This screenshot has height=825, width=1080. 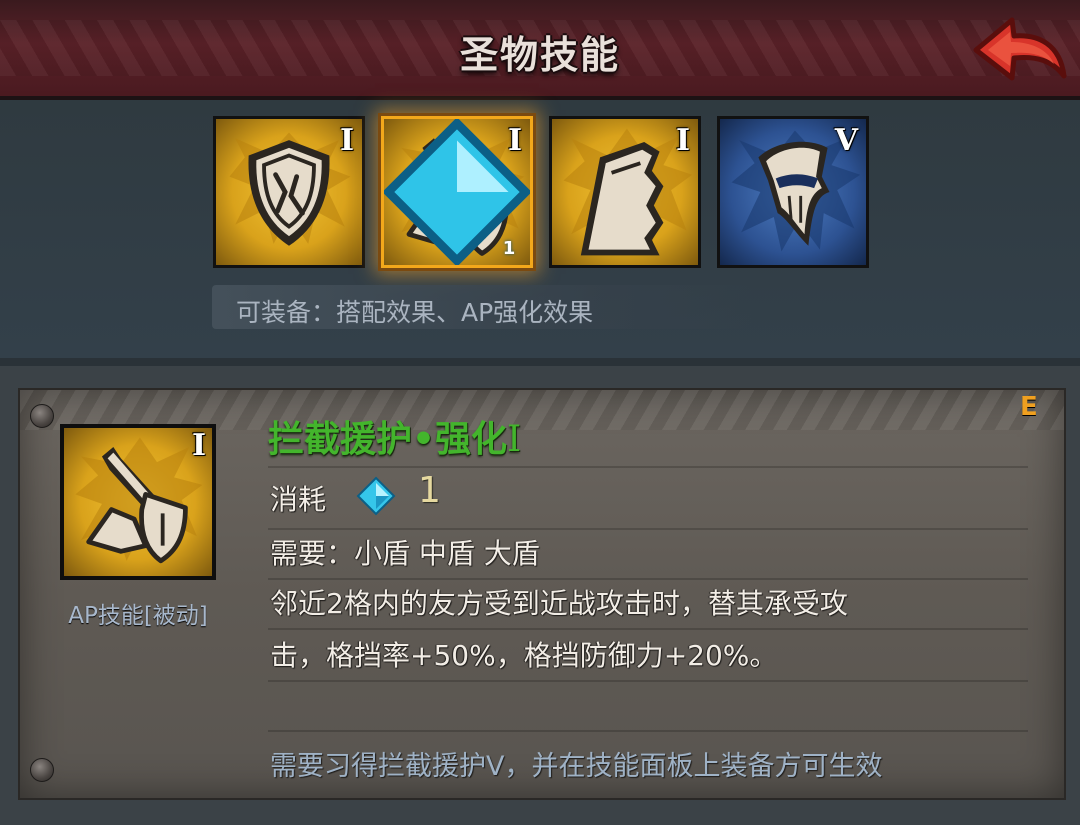 I want to click on description-line-1: 邻近2格内的友方受到近战攻击时，替其承受攻, so click(x=559, y=603).